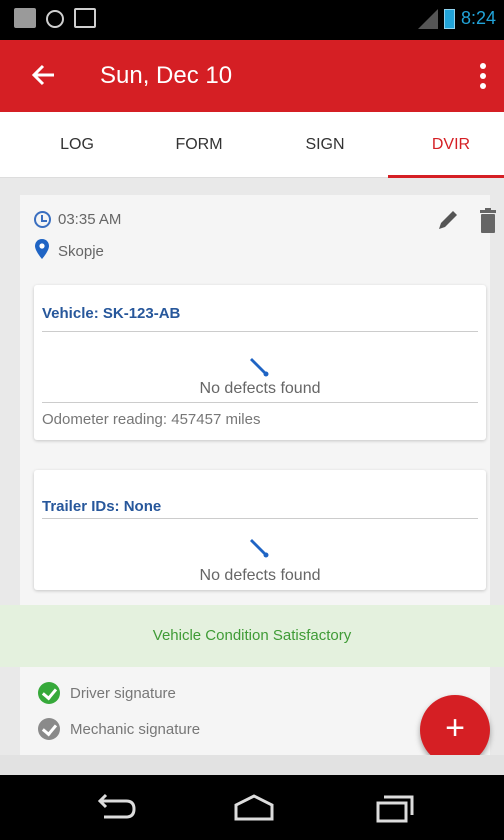 The image size is (504, 840). What do you see at coordinates (325, 145) in the screenshot?
I see `tab-sign: SIGN` at bounding box center [325, 145].